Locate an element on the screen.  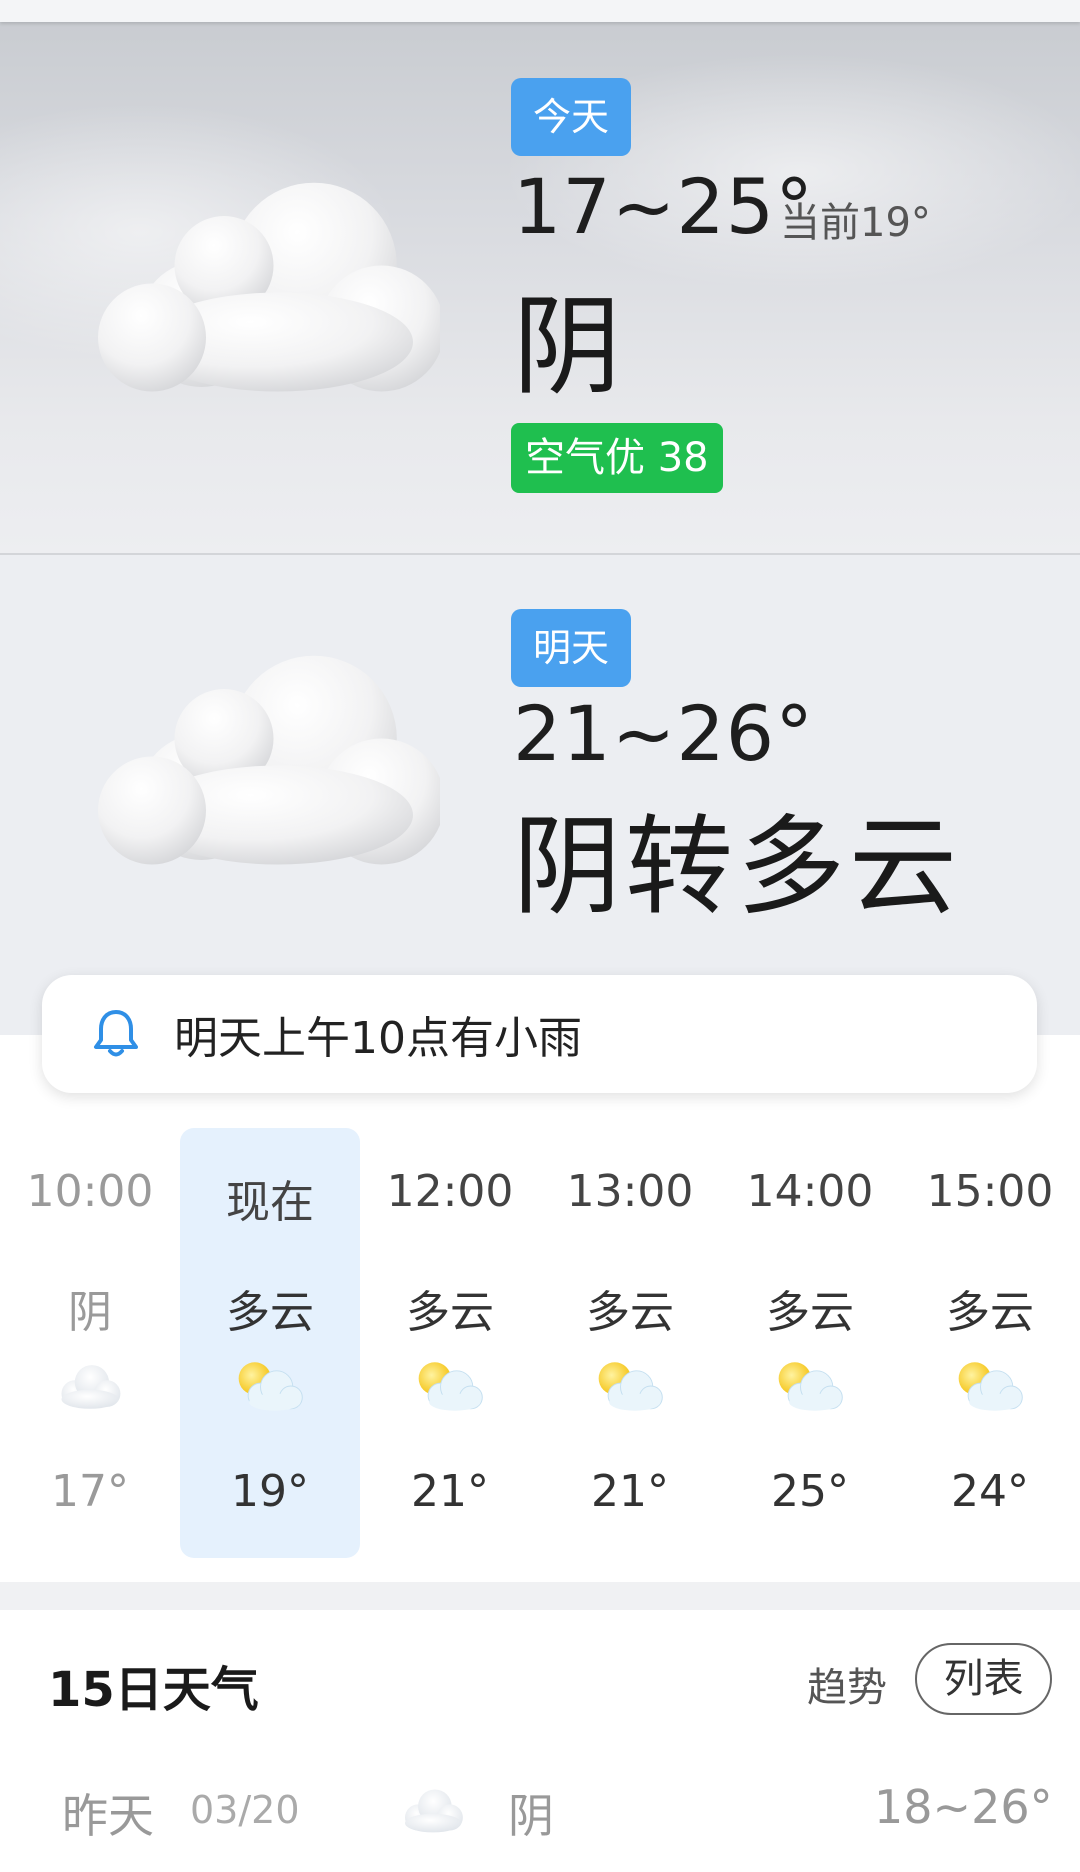
hour-item: 14:00 多云 25° is located at coordinates (810, 1343).